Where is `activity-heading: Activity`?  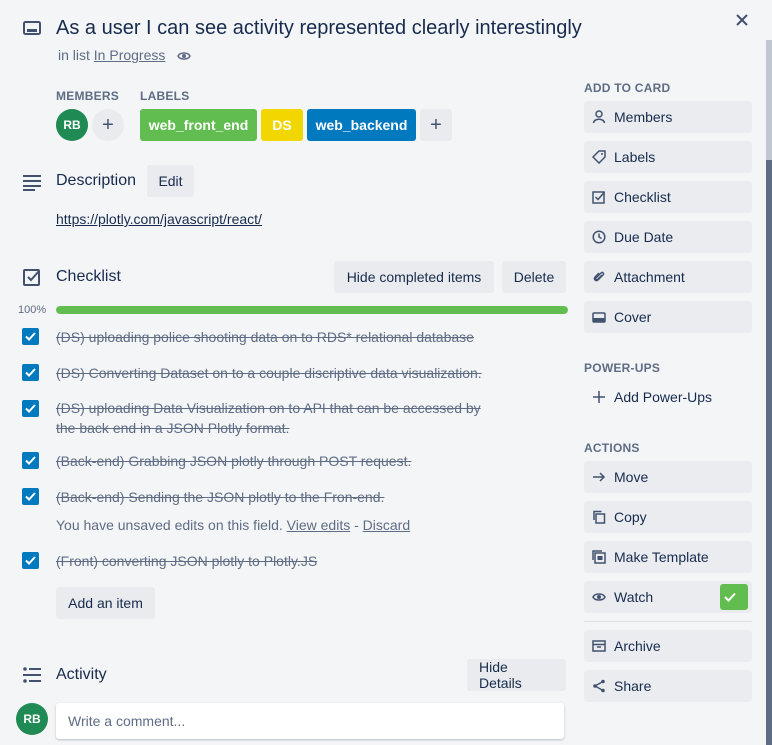
activity-heading: Activity is located at coordinates (81, 674).